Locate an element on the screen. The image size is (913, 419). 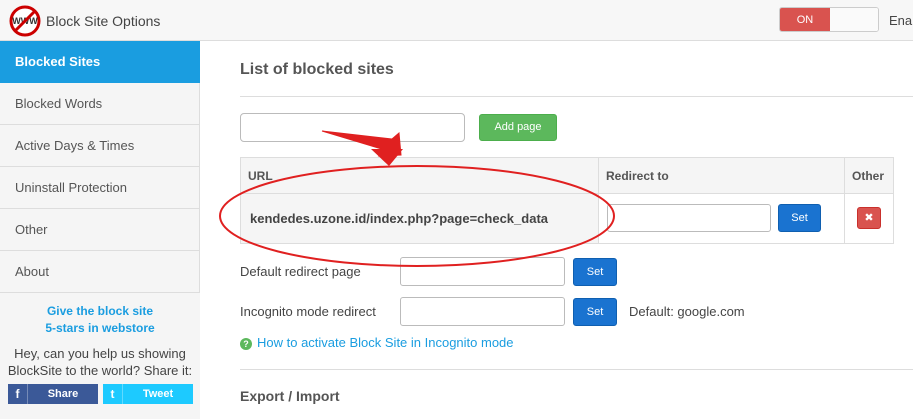
delete-icon: ✖ is located at coordinates (869, 218).